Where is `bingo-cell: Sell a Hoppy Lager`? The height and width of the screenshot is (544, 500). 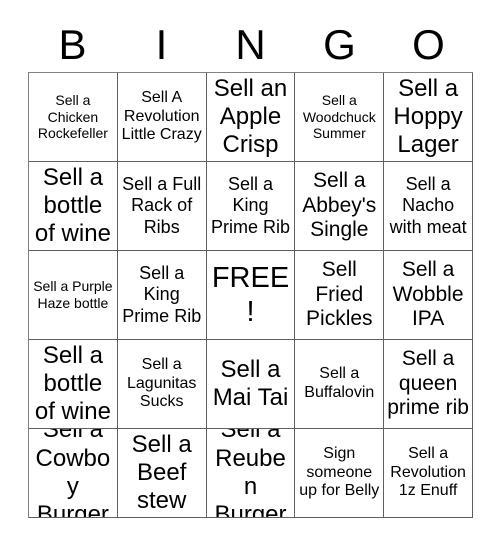 bingo-cell: Sell a Hoppy Lager is located at coordinates (428, 117).